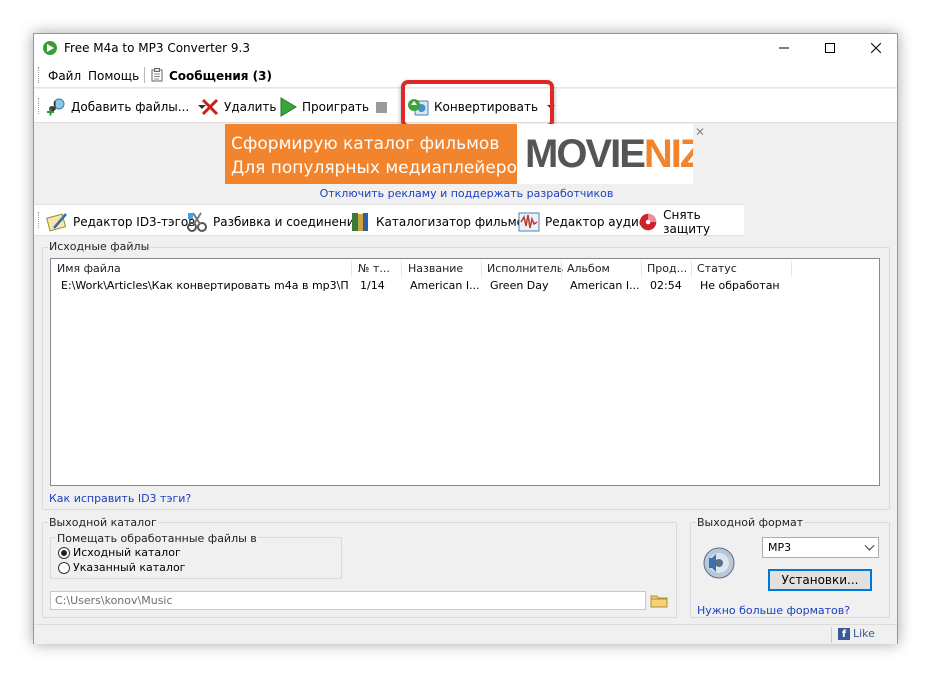 The image size is (930, 677). I want to click on cell-track: 1/14, so click(372, 285).